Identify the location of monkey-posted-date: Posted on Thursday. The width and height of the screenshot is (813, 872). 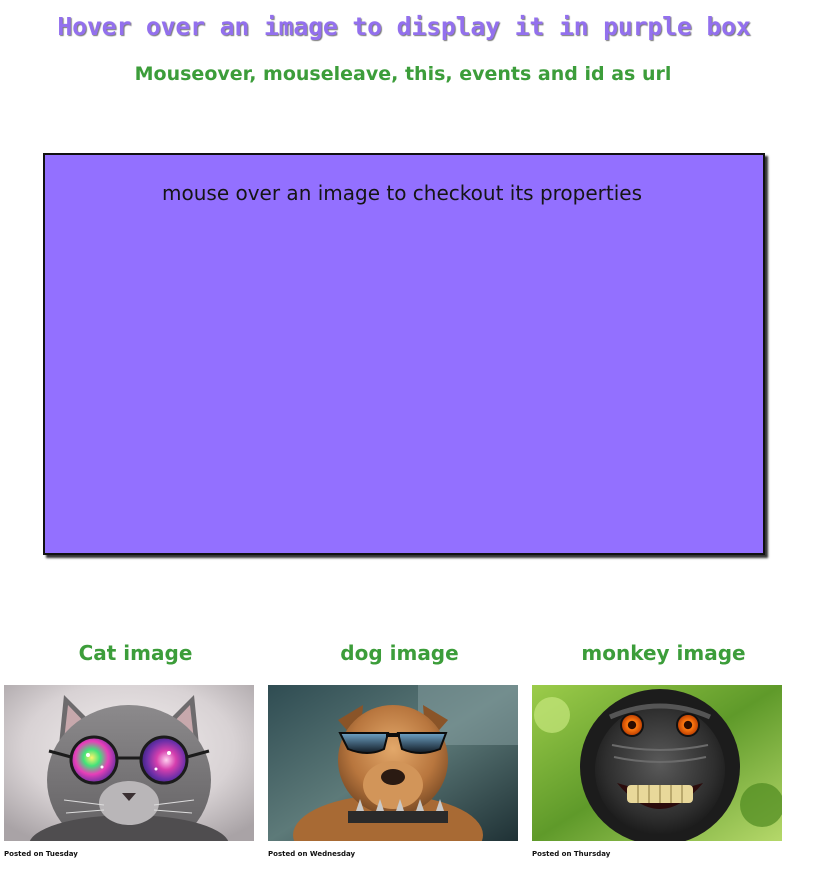
(571, 854).